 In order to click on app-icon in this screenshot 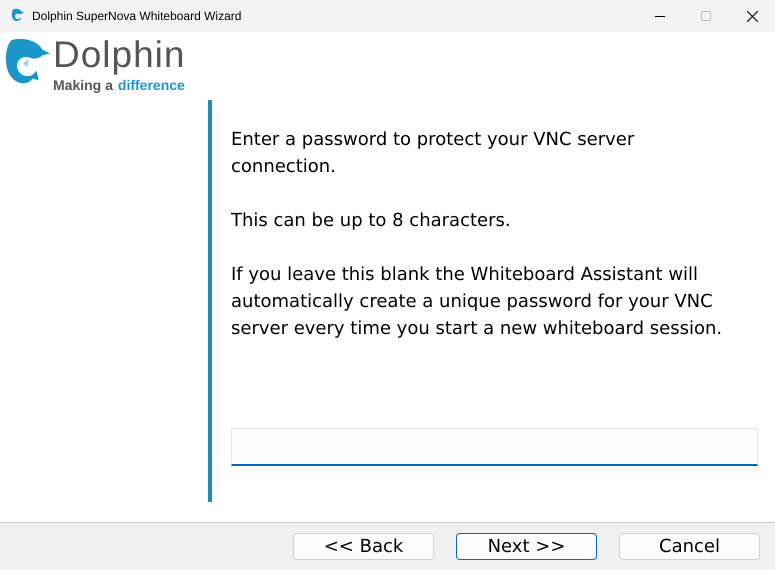, I will do `click(18, 16)`.